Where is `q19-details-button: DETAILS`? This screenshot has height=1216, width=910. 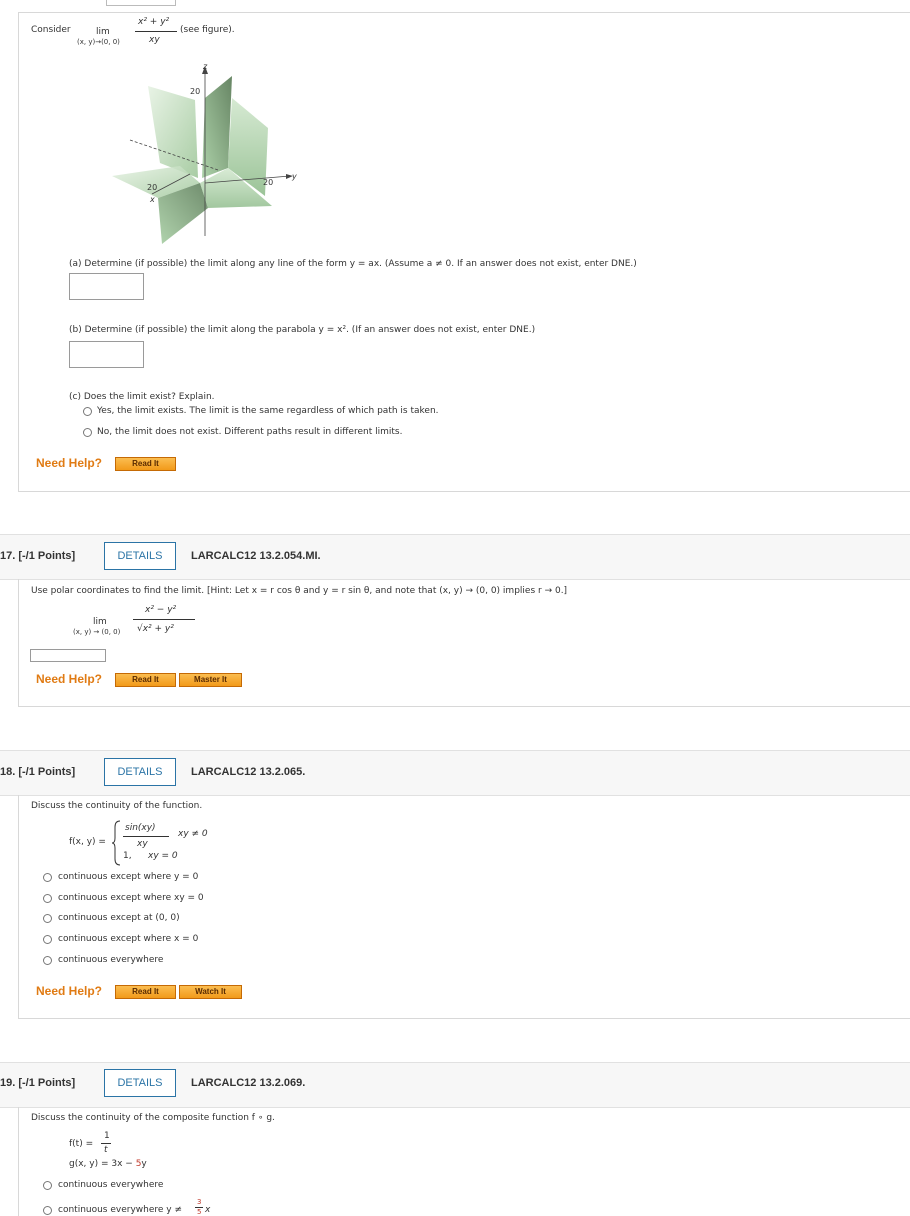 q19-details-button: DETAILS is located at coordinates (140, 1083).